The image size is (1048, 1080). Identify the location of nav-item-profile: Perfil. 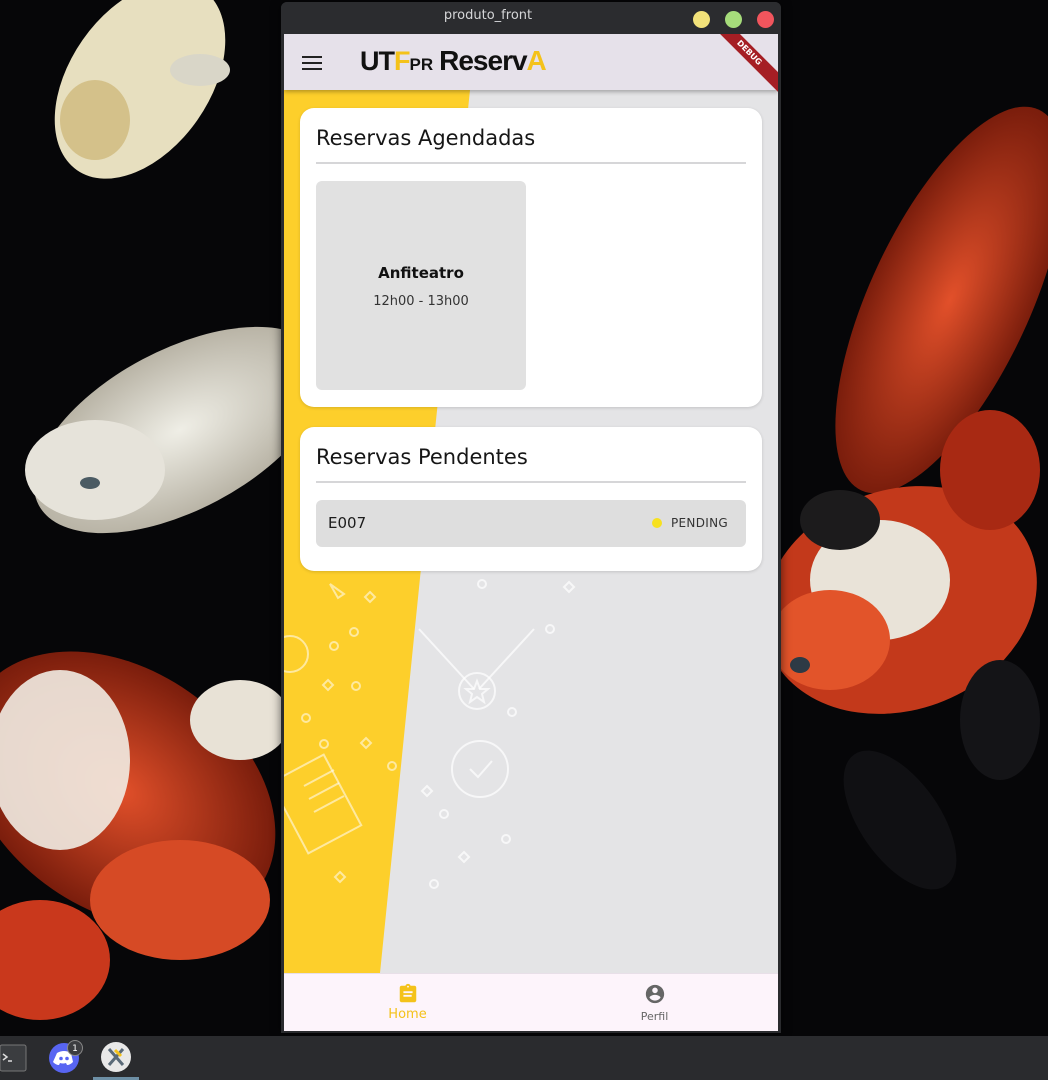
(654, 1002).